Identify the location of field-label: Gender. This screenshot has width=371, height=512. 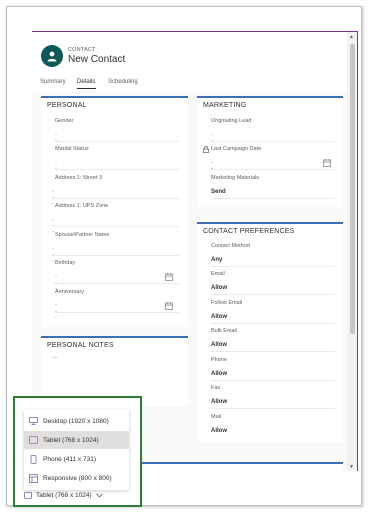
(64, 121).